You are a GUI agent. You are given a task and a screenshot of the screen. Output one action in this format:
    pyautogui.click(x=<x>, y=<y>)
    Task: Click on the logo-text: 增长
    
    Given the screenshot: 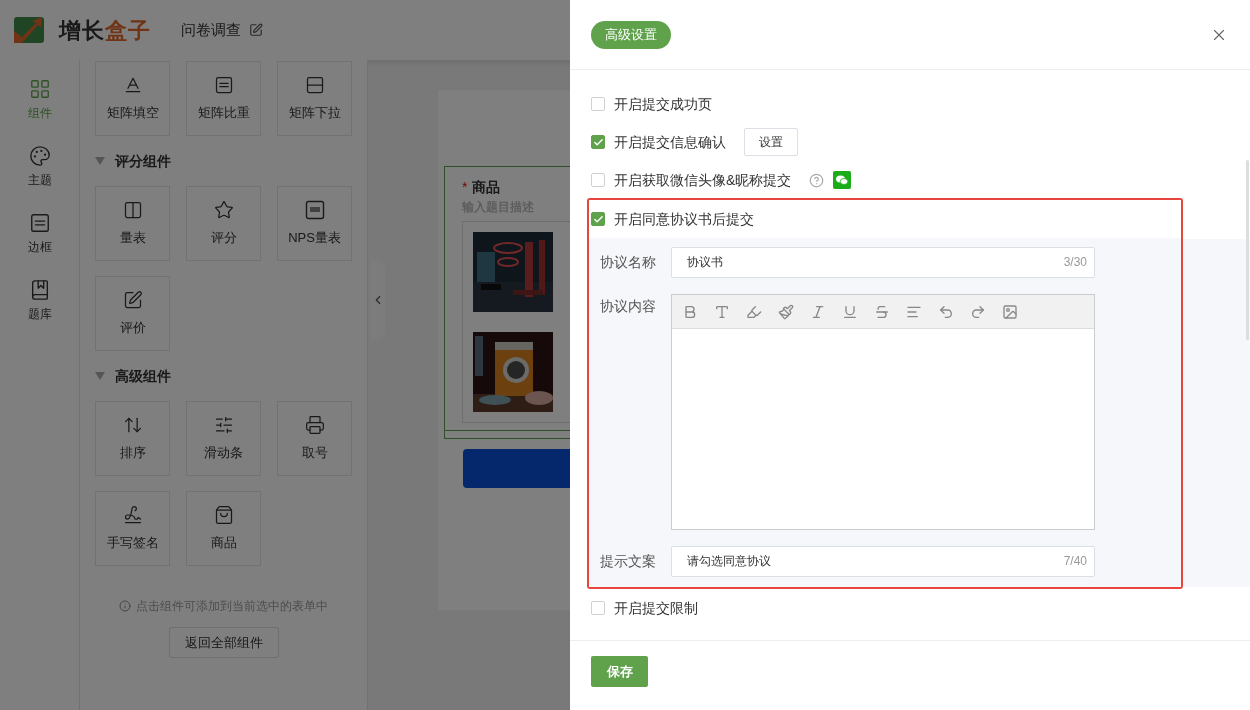 What is the action you would take?
    pyautogui.click(x=82, y=30)
    